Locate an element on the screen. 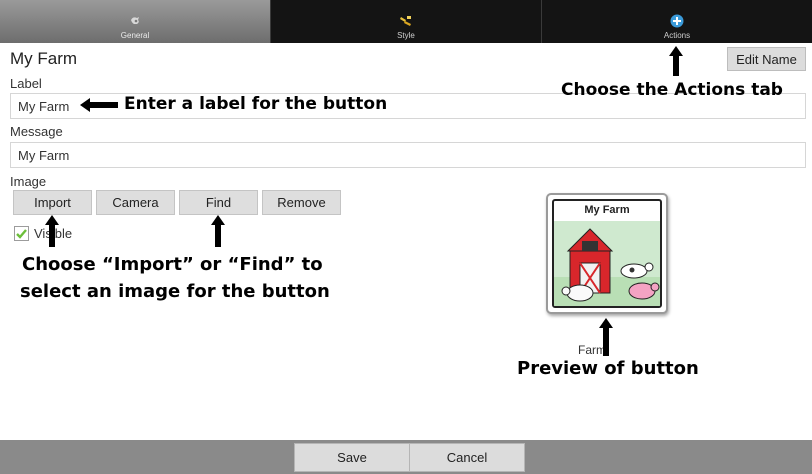 The image size is (812, 474). button-preview: My Farm is located at coordinates (607, 253).